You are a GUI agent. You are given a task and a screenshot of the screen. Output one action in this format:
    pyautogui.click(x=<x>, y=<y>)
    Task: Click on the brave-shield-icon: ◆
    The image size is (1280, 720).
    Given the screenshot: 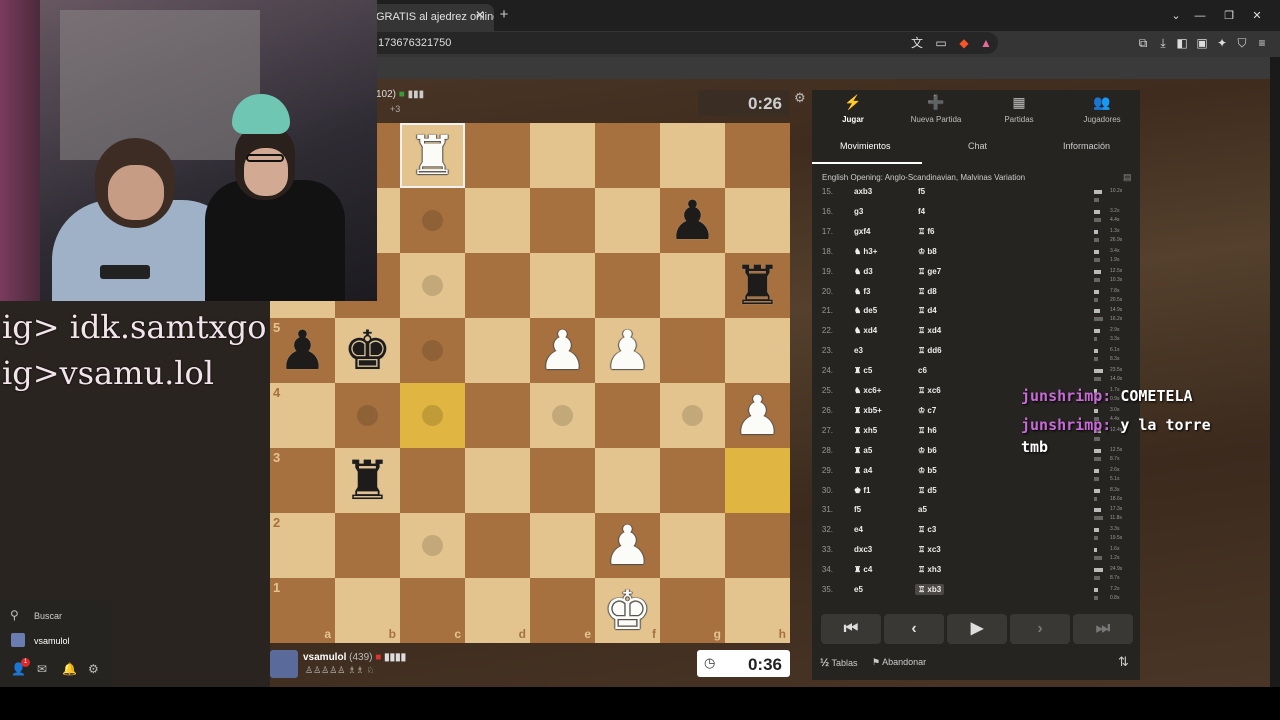 What is the action you would take?
    pyautogui.click(x=964, y=43)
    